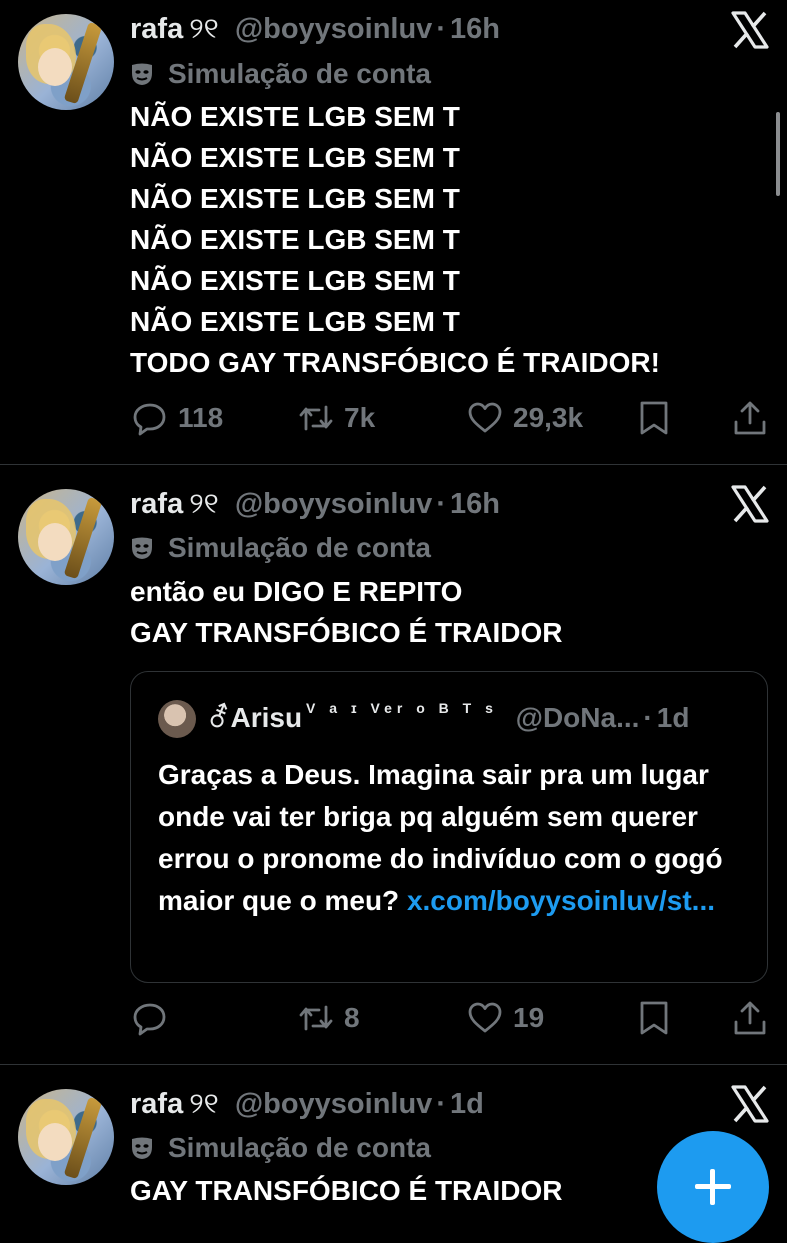 The width and height of the screenshot is (787, 1243). Describe the element at coordinates (778, 154) in the screenshot. I see `scrollbar` at that location.